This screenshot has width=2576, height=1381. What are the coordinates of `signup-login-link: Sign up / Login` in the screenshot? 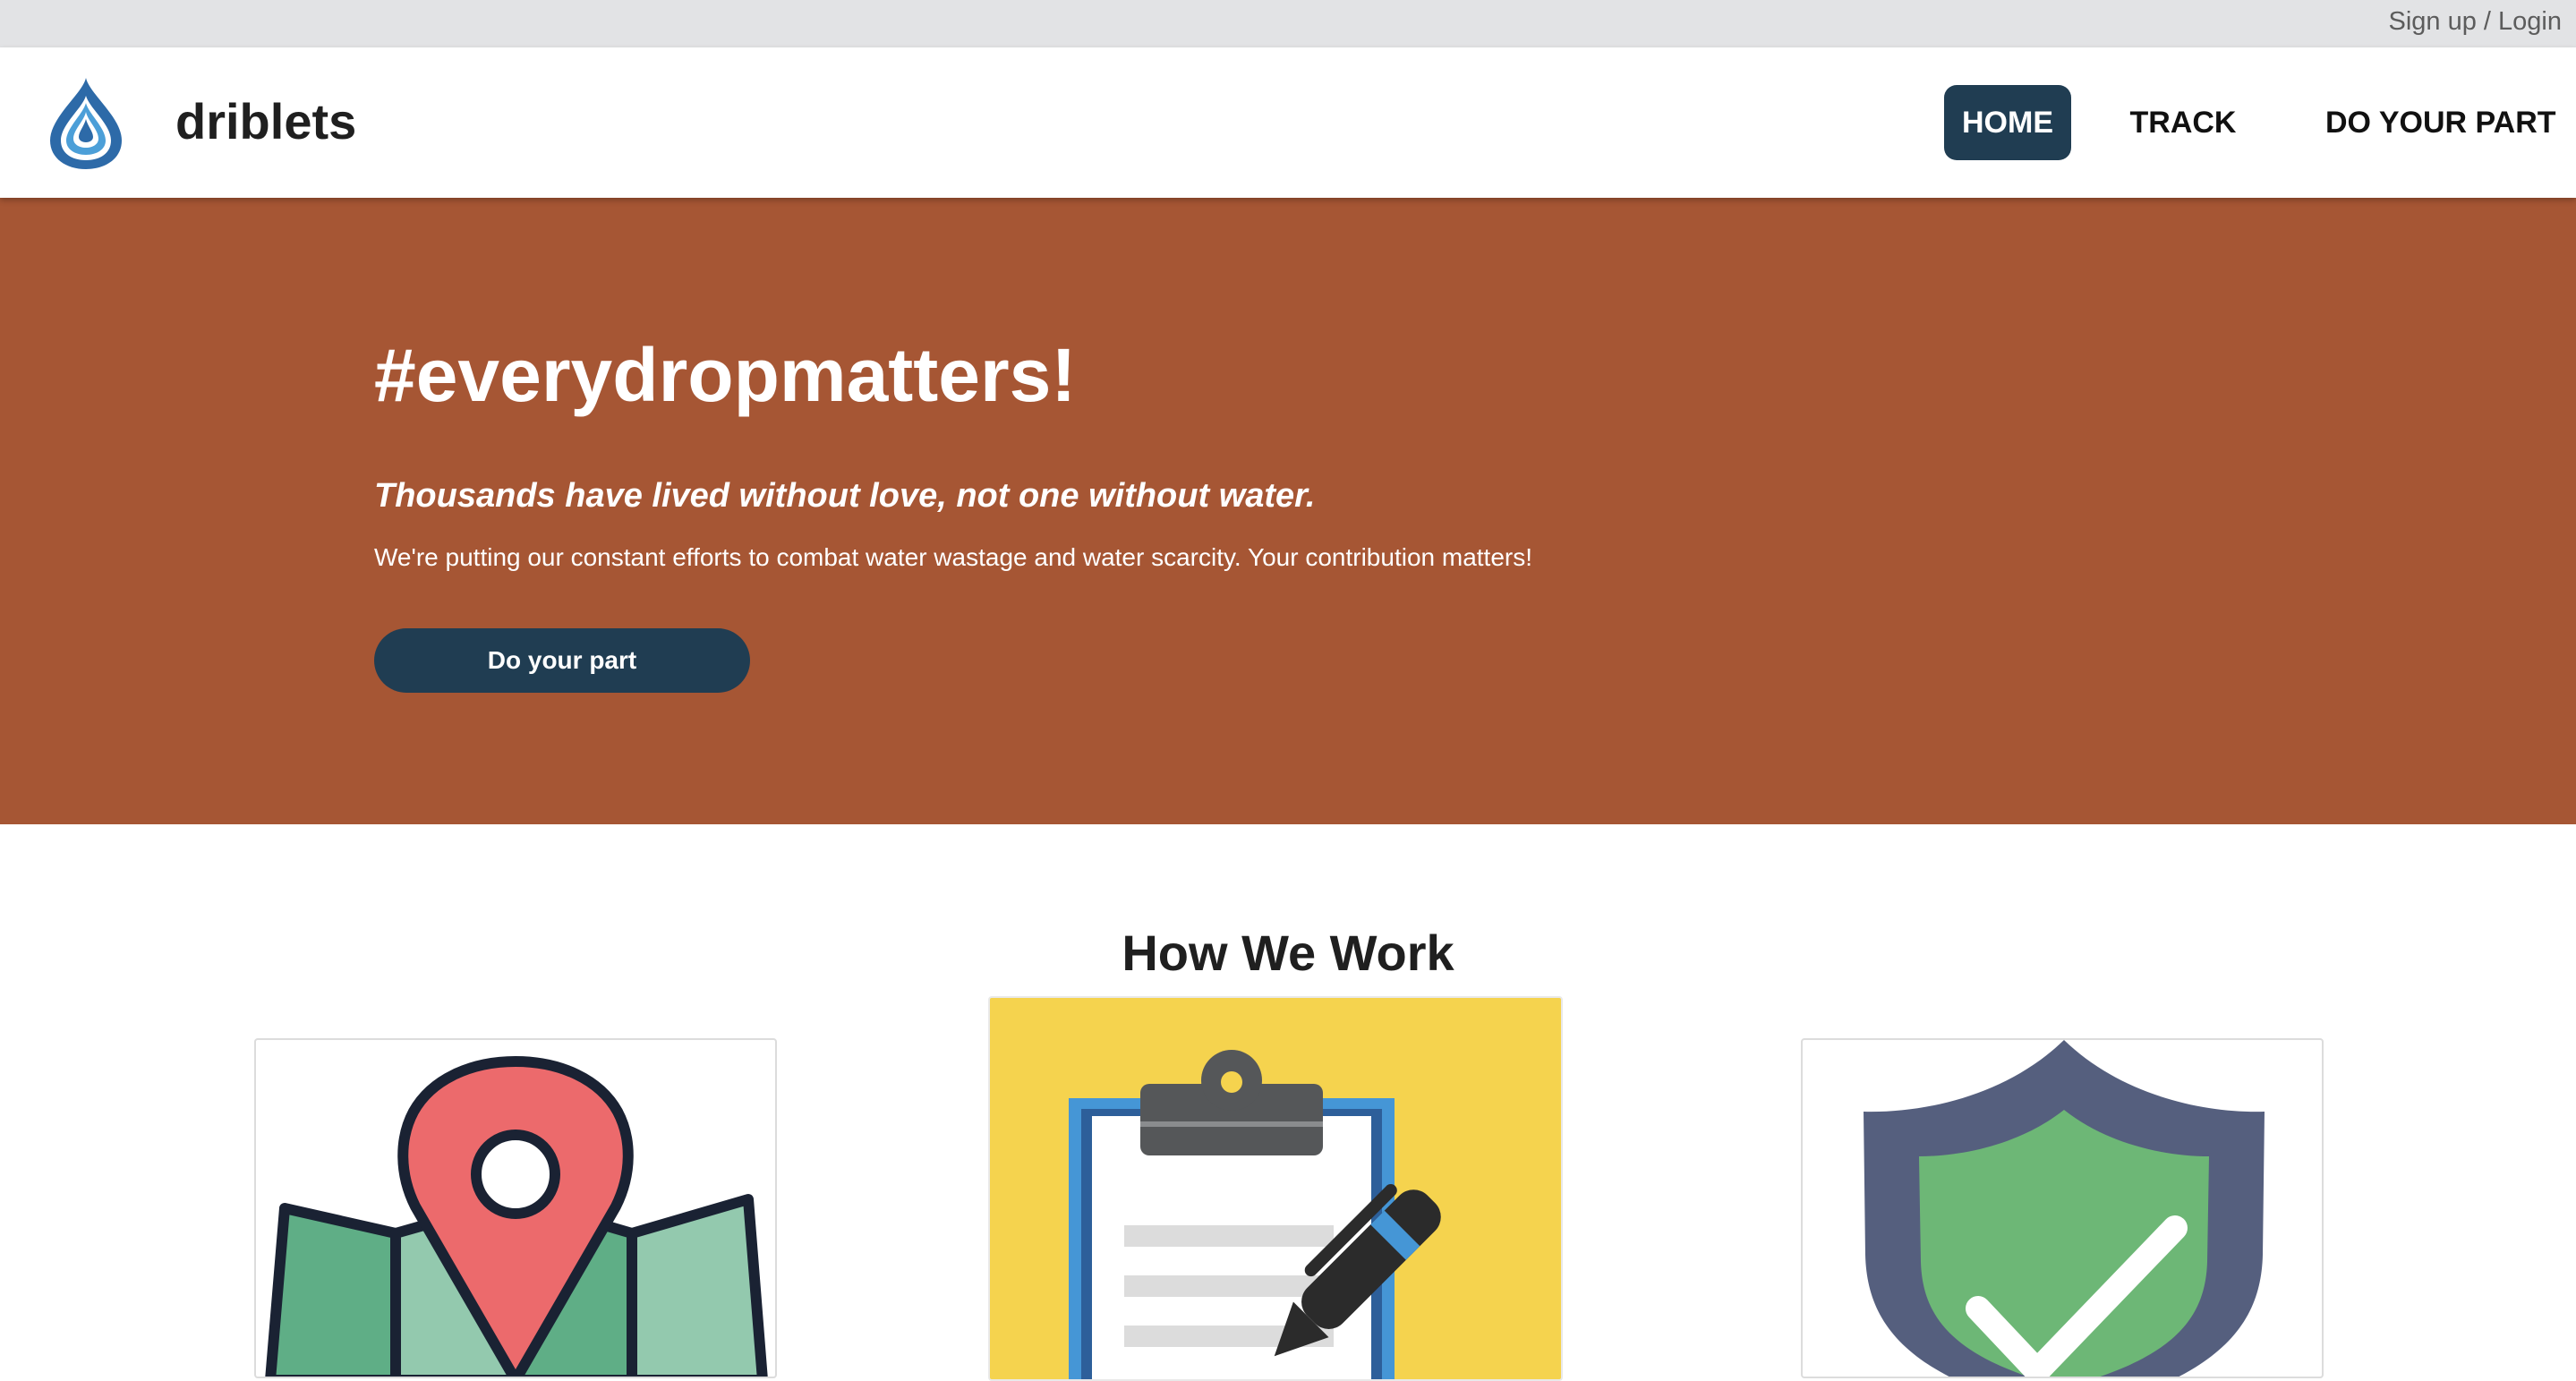 It's located at (2475, 22).